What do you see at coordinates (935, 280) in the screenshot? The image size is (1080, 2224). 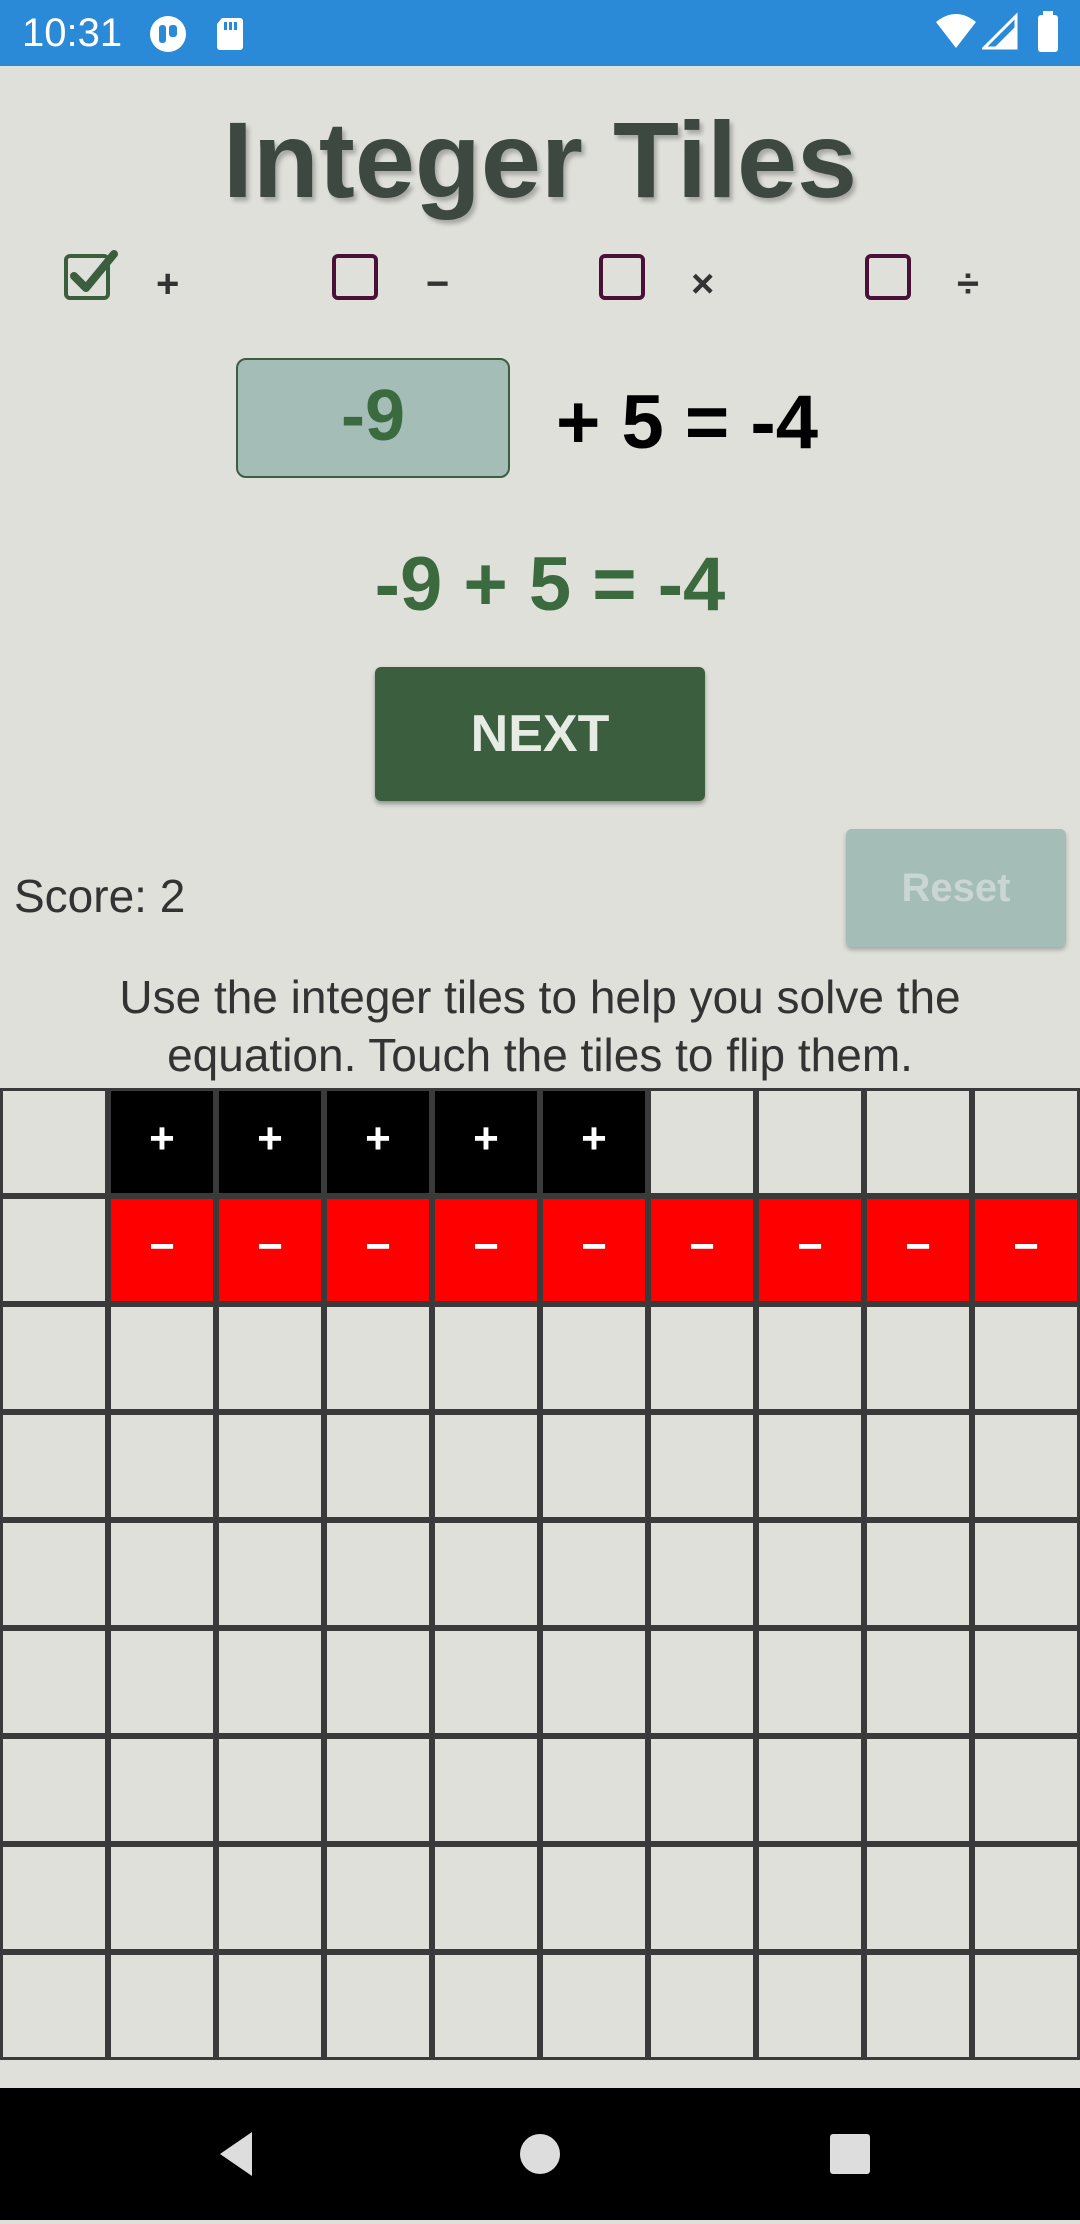 I see `operation-divide-option: ÷` at bounding box center [935, 280].